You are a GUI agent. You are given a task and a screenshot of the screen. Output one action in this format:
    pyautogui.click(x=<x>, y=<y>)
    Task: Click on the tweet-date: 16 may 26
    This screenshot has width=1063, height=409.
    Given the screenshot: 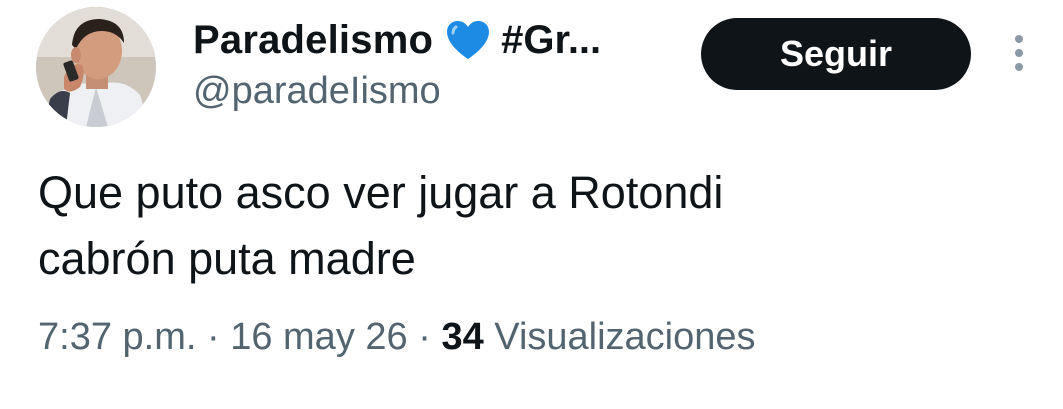 What is the action you would take?
    pyautogui.click(x=318, y=337)
    